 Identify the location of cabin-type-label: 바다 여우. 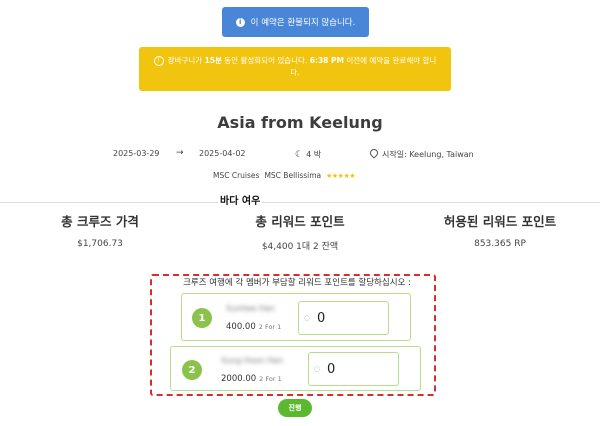
(240, 199).